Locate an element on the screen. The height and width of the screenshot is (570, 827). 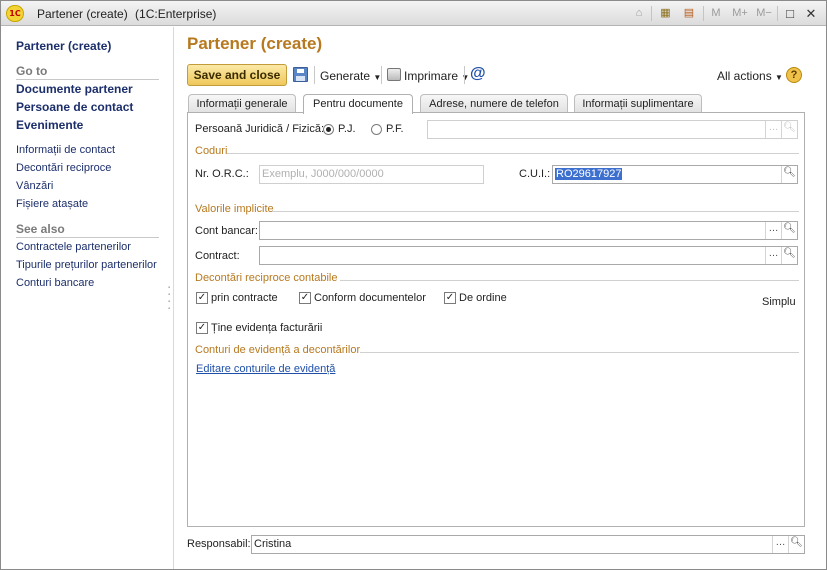
defaults-header: Valorile implicite is located at coordinates (234, 209).